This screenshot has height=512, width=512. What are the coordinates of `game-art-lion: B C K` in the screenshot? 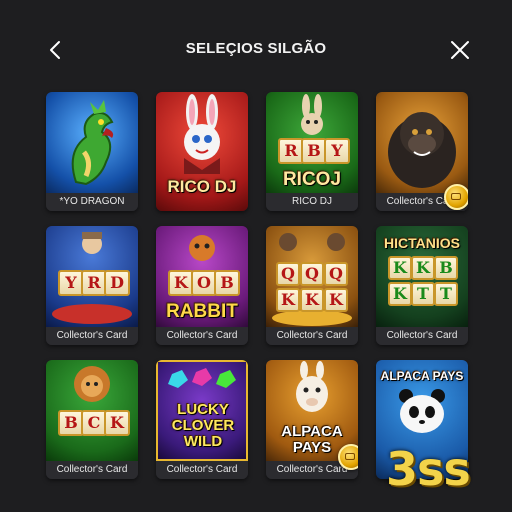 It's located at (92, 410).